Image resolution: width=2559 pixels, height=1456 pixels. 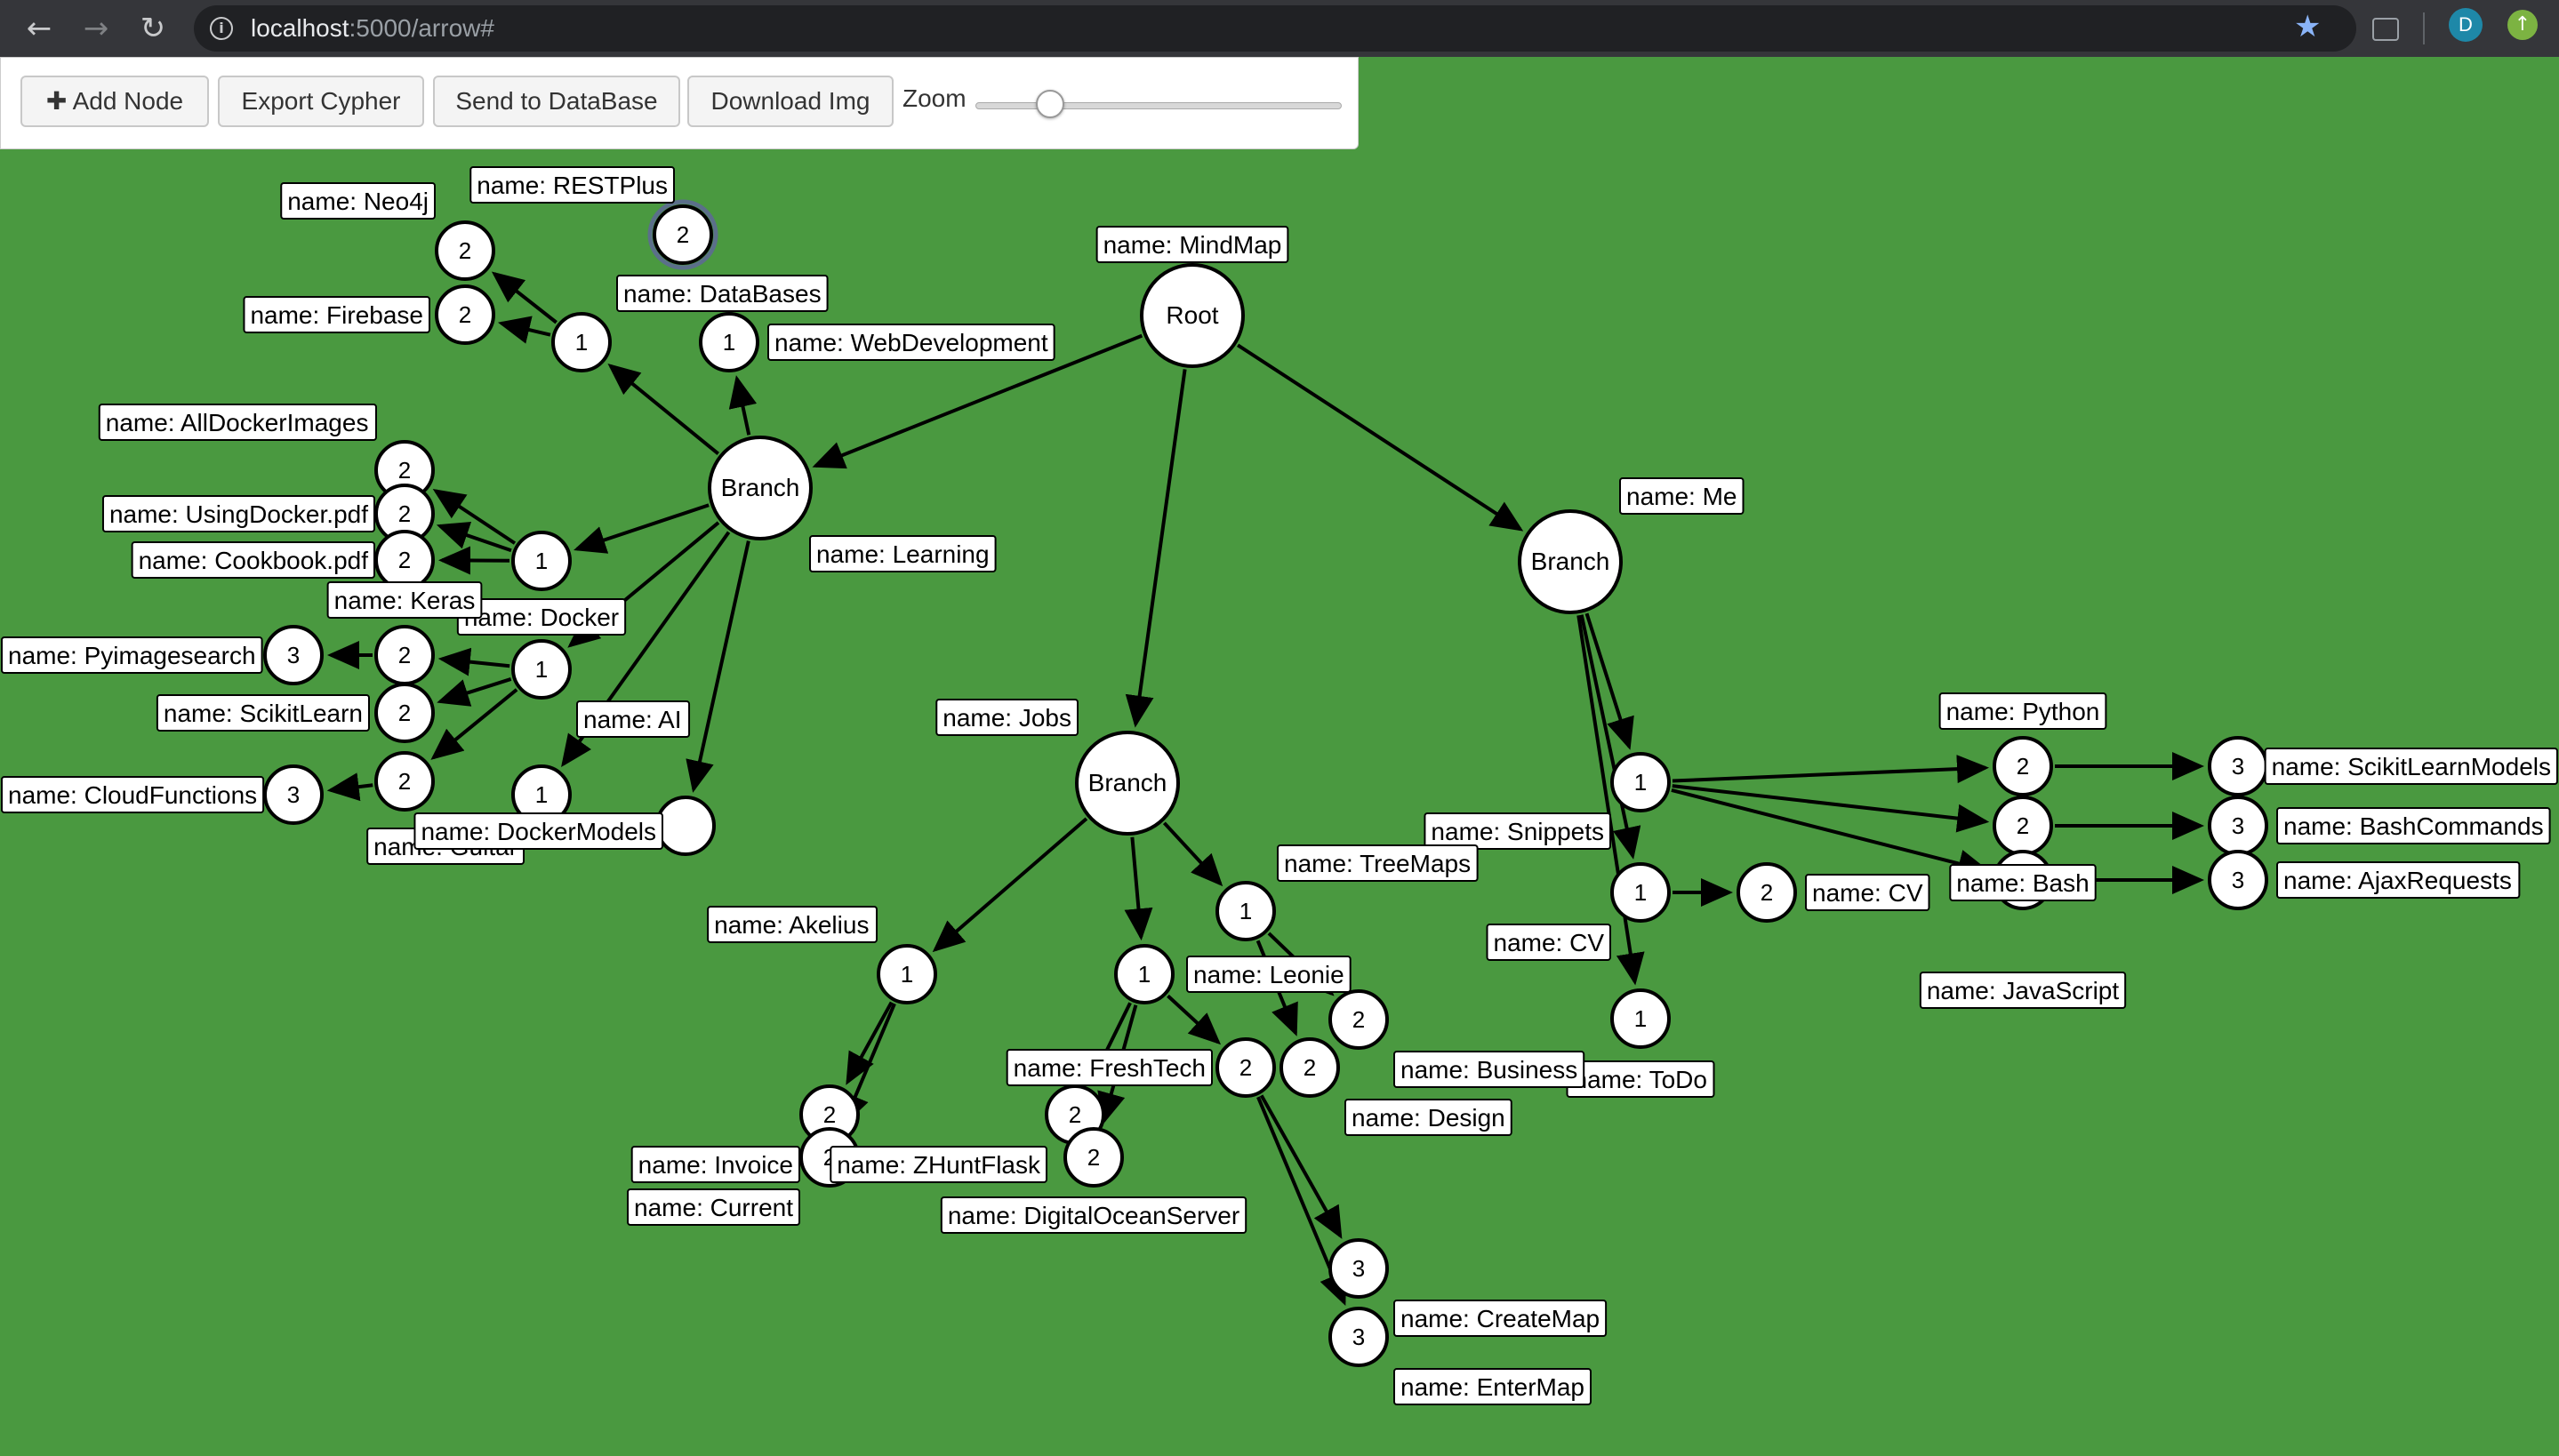 What do you see at coordinates (263, 713) in the screenshot?
I see `label-text: name: ScikitLearn` at bounding box center [263, 713].